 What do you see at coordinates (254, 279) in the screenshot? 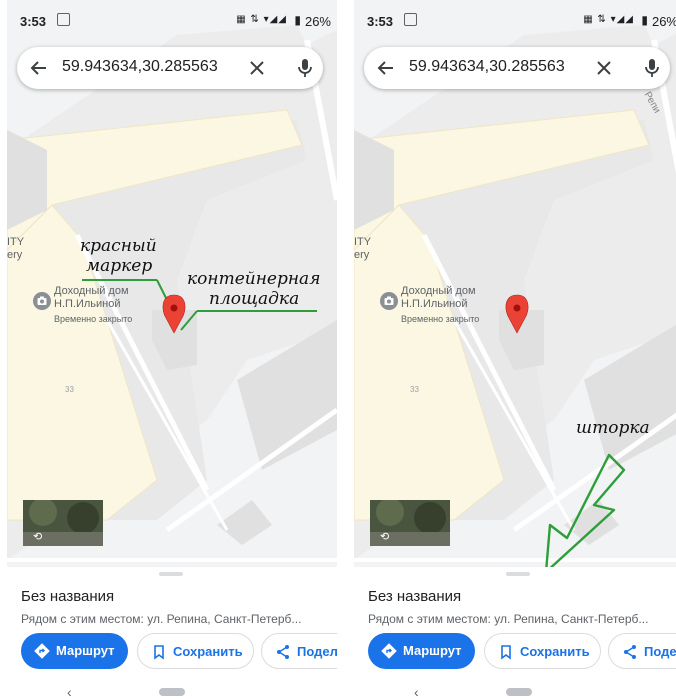
I see `annotation-container-line1: контейнерная` at bounding box center [254, 279].